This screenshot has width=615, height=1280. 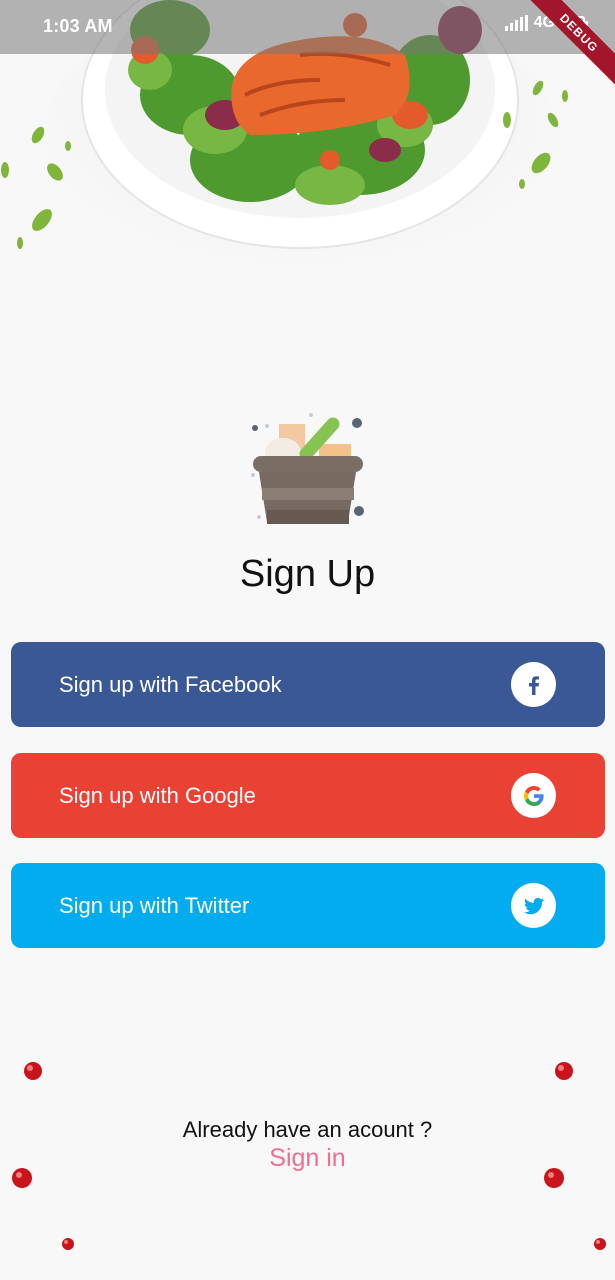 I want to click on page-title: Sign Up, so click(x=307, y=574).